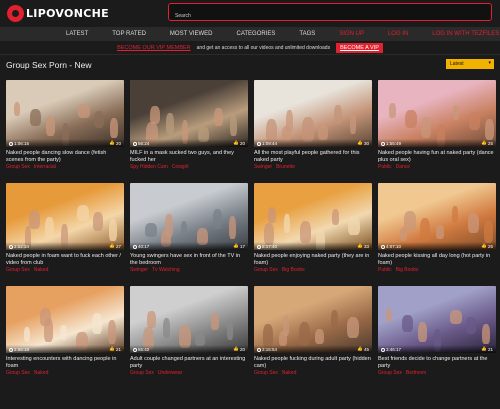  What do you see at coordinates (77, 34) in the screenshot?
I see `nav-item-0: Latest` at bounding box center [77, 34].